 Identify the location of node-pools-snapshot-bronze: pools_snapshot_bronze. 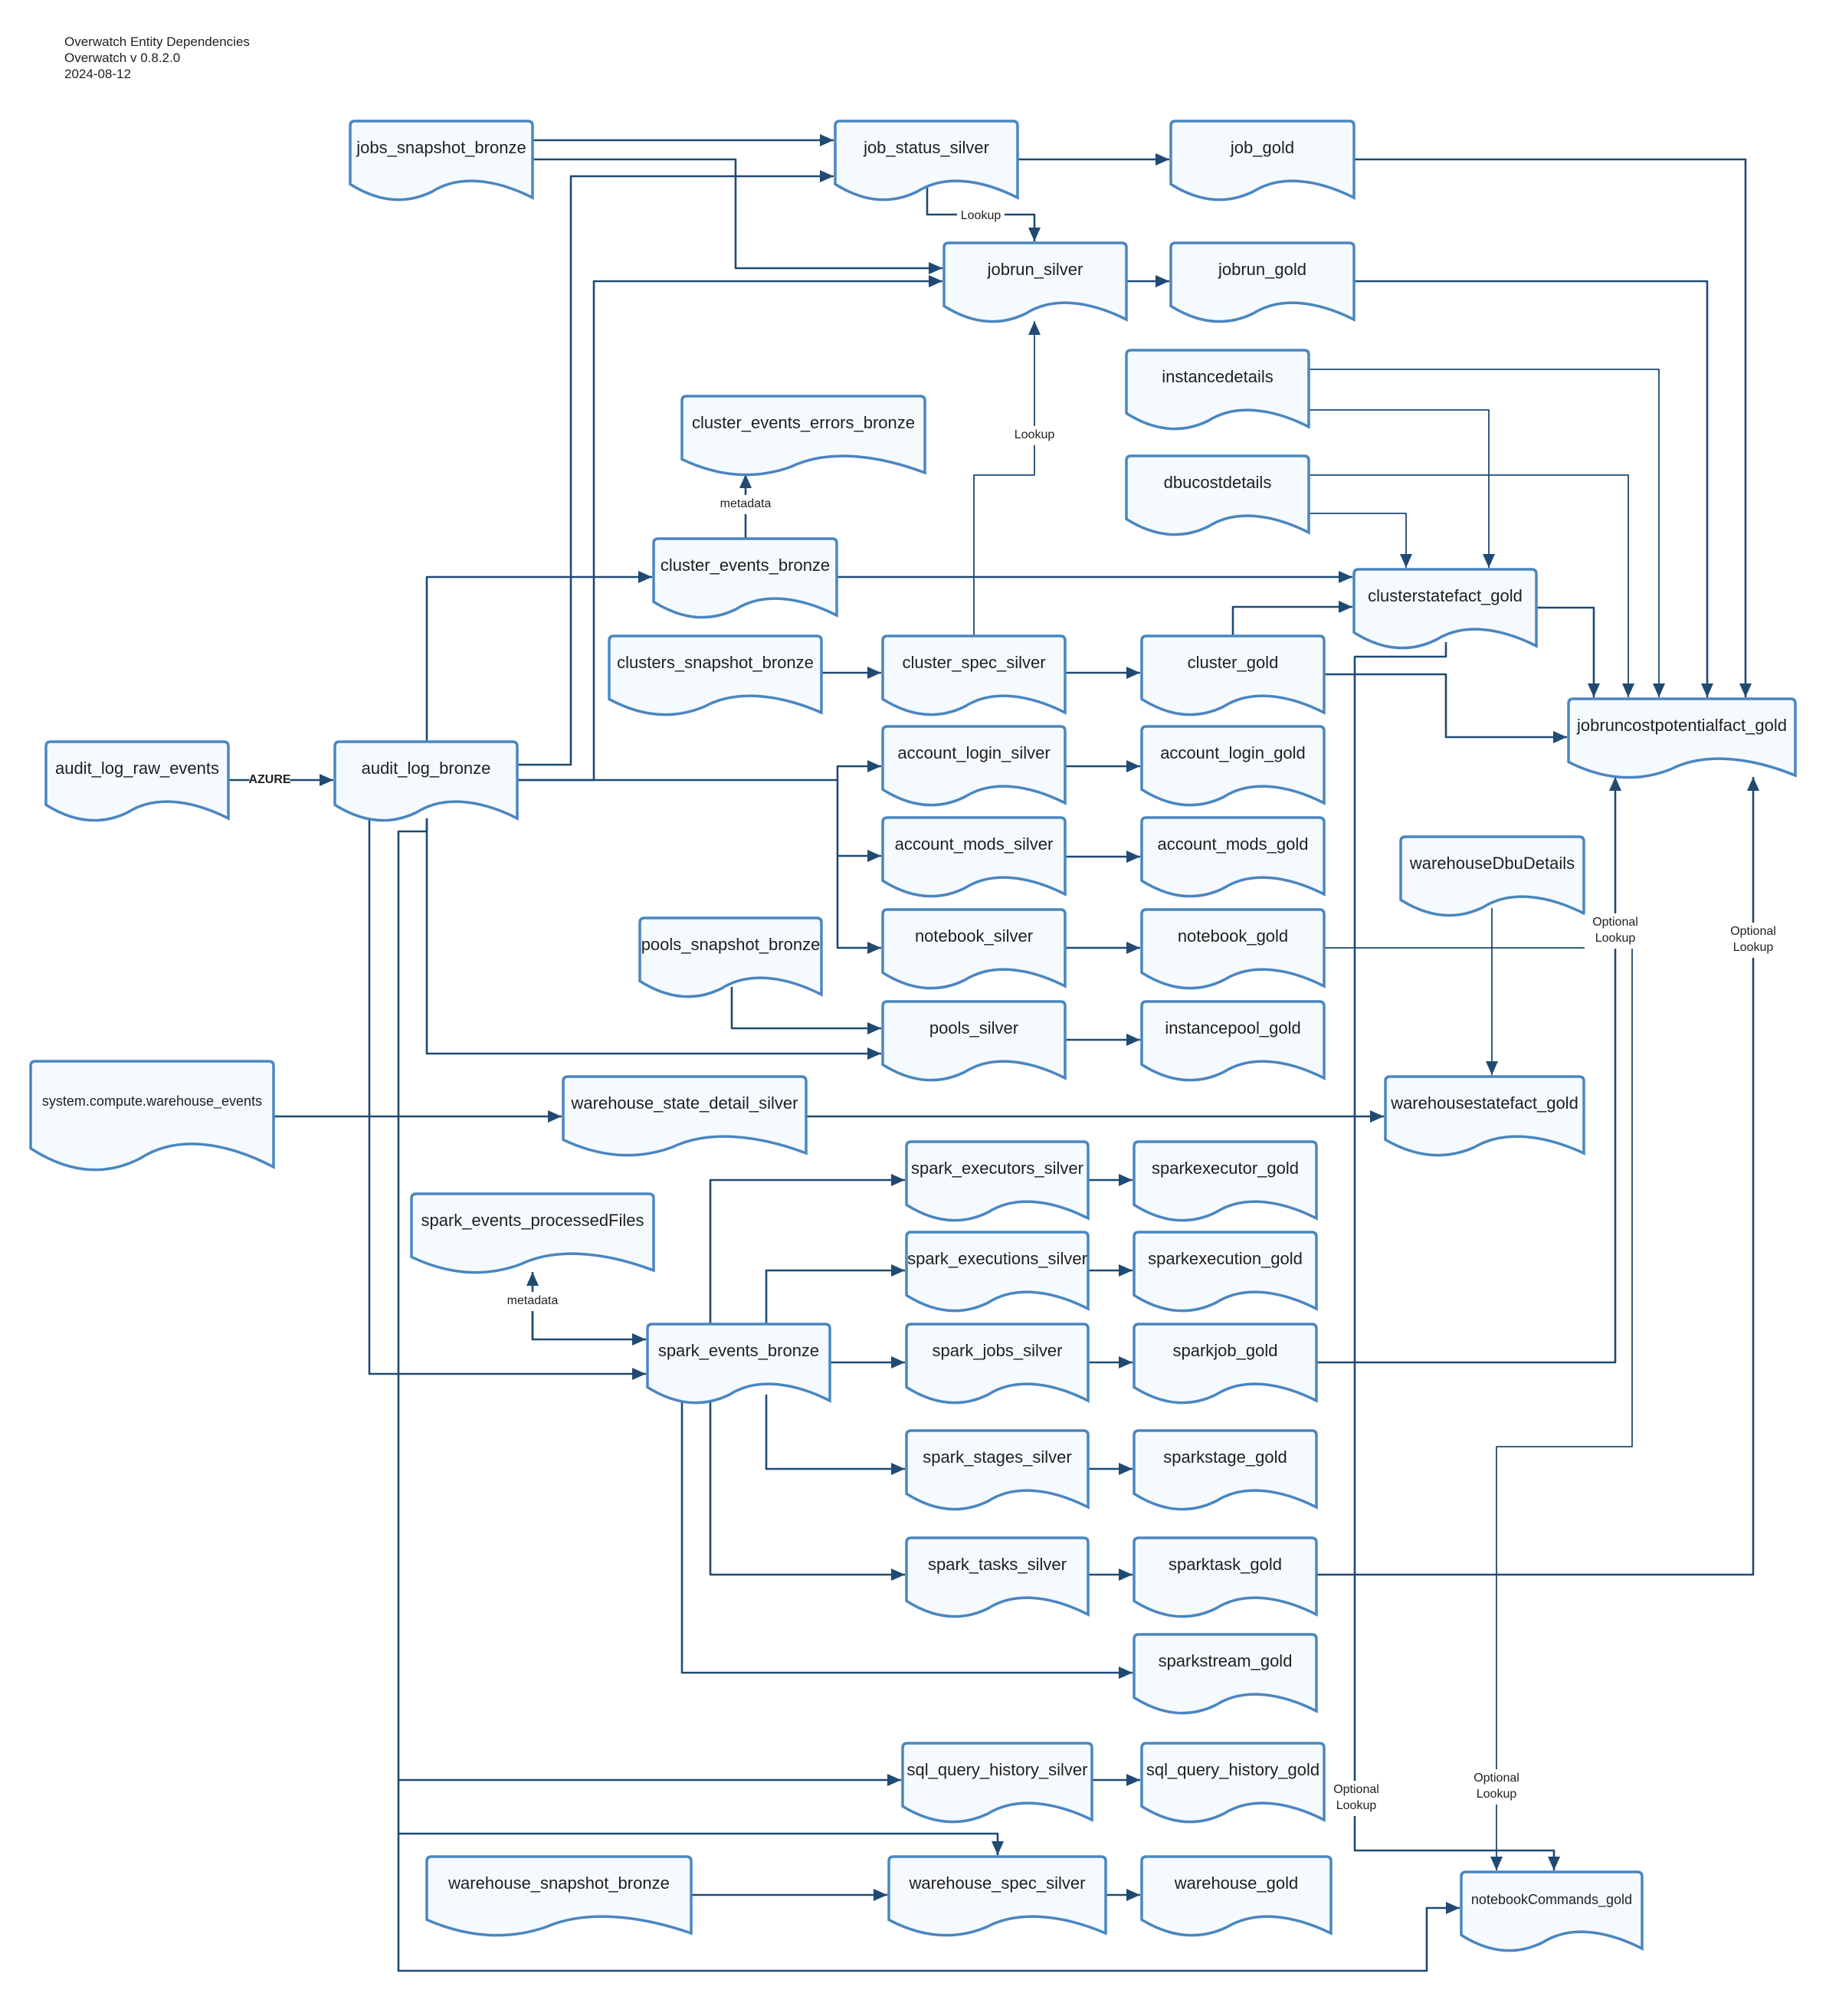
(730, 957).